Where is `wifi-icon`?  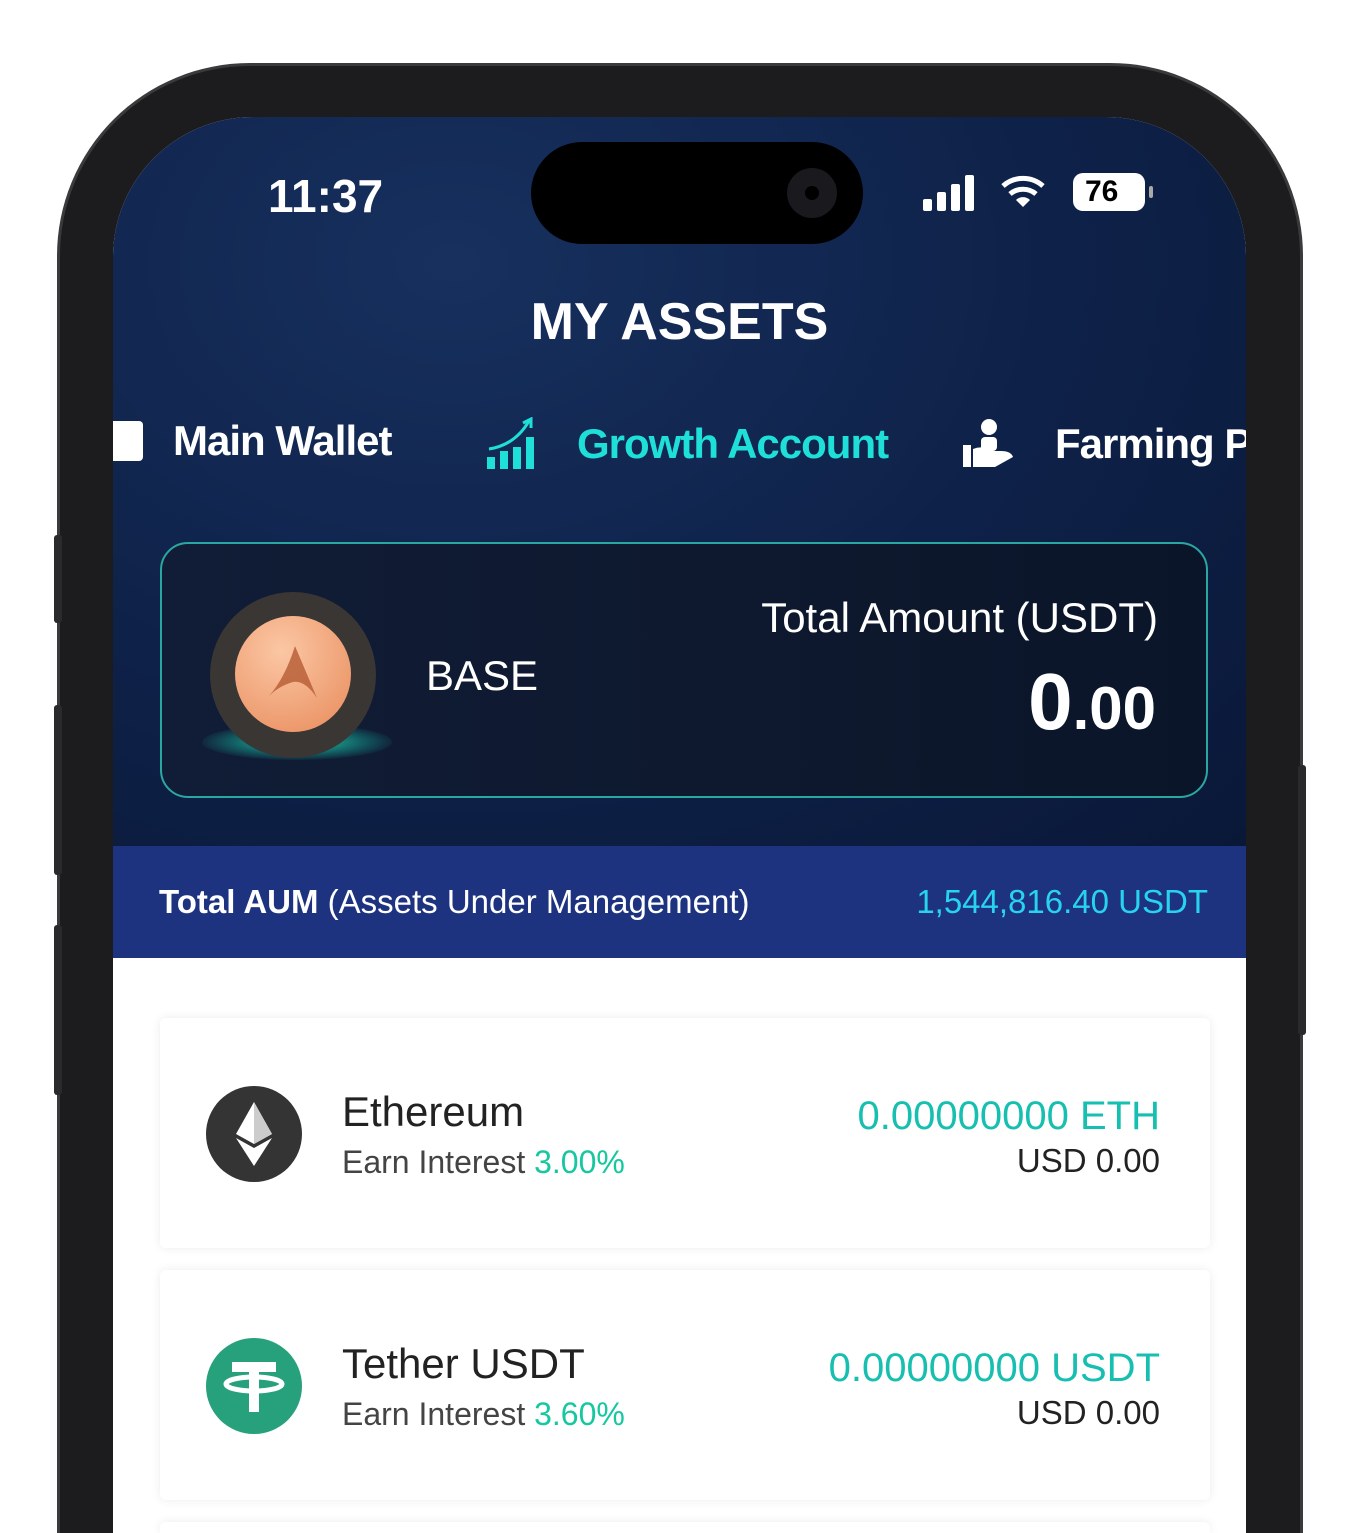
wifi-icon is located at coordinates (1023, 196).